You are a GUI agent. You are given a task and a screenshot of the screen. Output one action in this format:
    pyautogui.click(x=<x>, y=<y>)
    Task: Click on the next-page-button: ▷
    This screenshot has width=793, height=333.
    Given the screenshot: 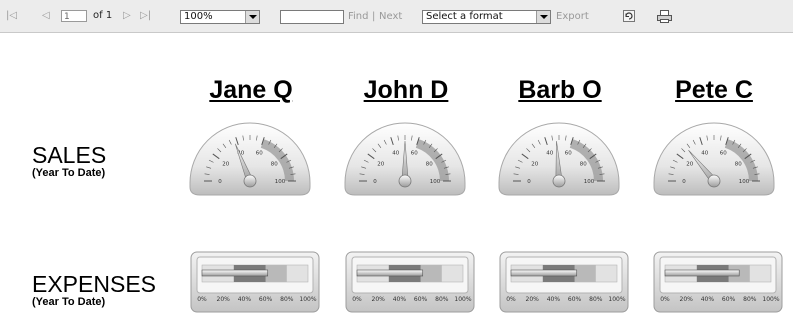 What is the action you would take?
    pyautogui.click(x=127, y=16)
    